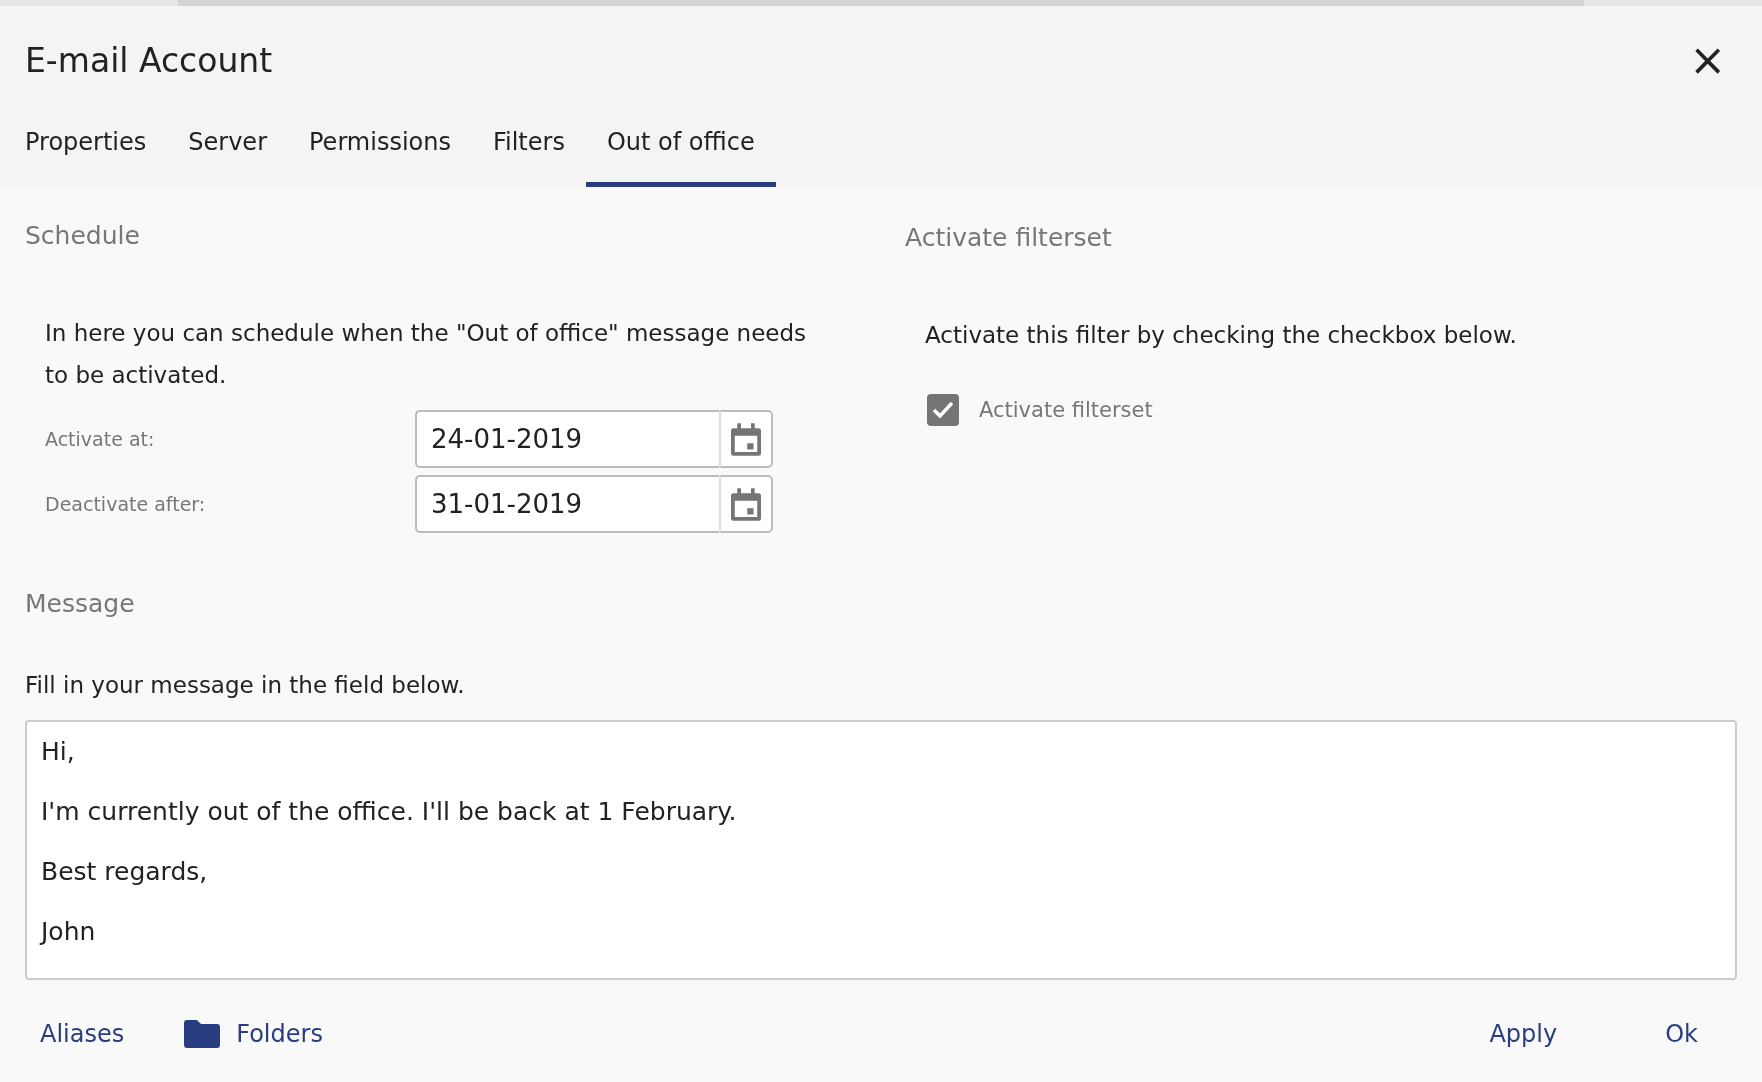  Describe the element at coordinates (528, 148) in the screenshot. I see `tab: Filters` at that location.